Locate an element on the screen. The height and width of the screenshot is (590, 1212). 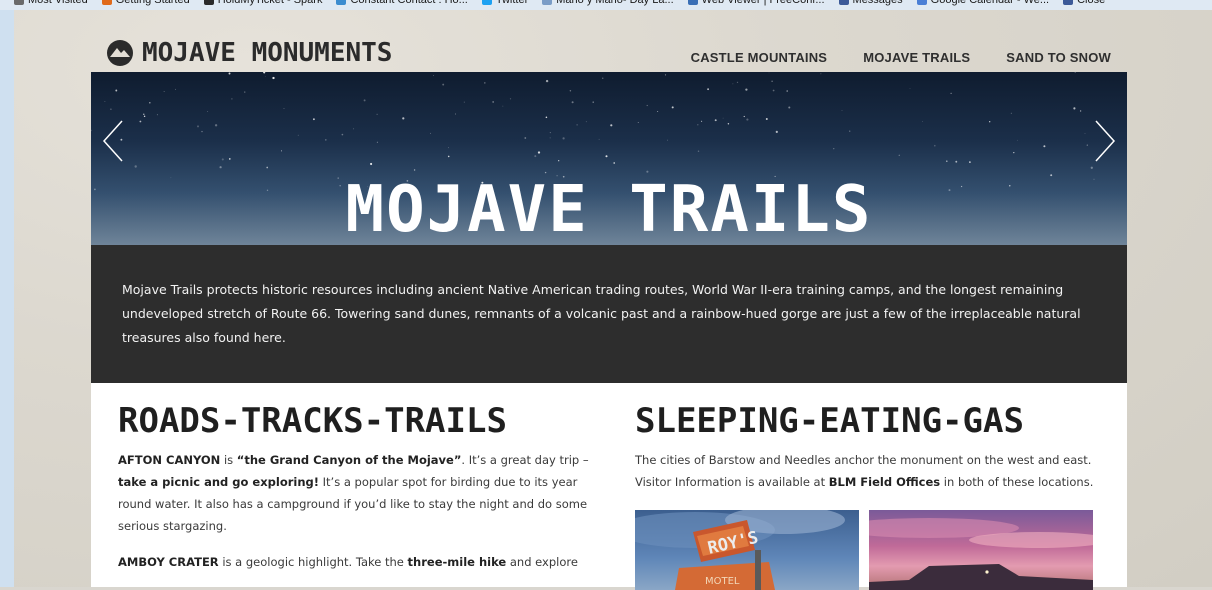
nav-mojave-trails: MOJAVE TRAILS is located at coordinates (916, 57).